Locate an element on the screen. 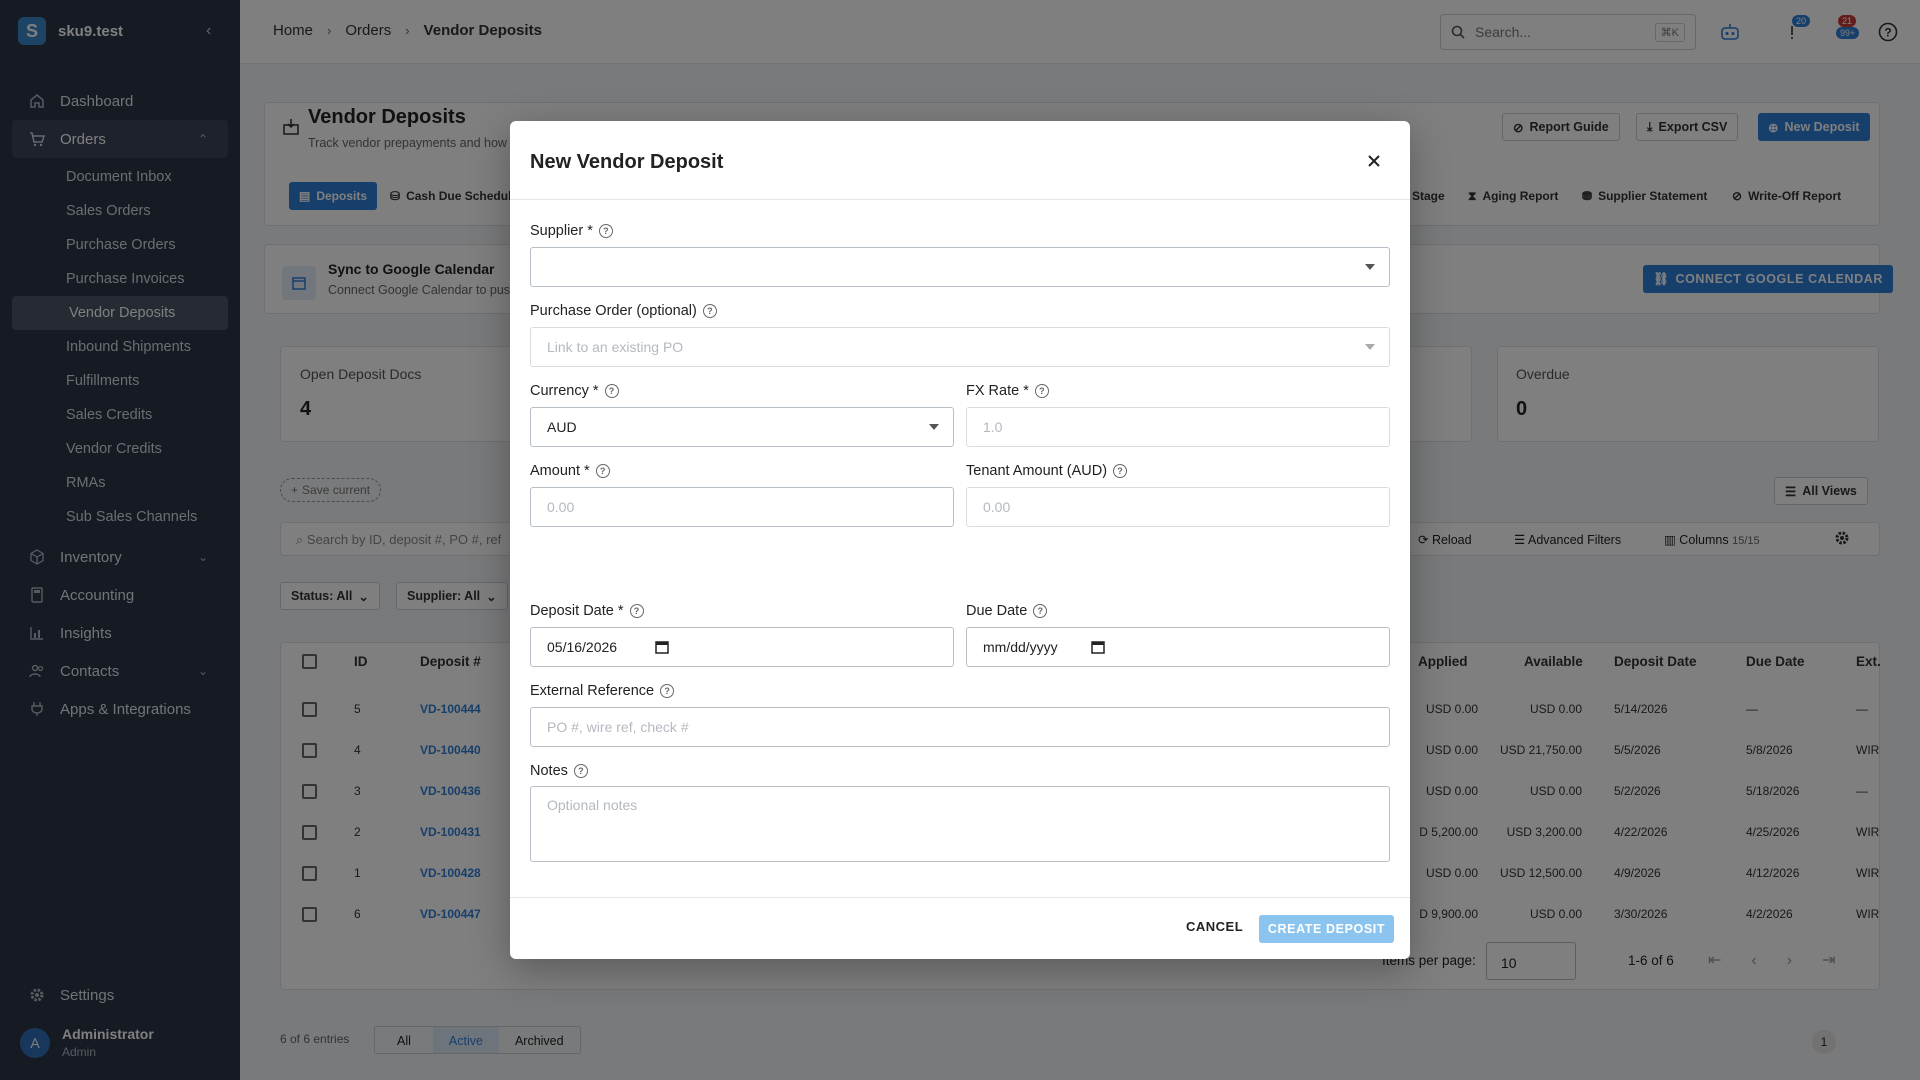 The image size is (1920, 1080). supplier-label-text: Supplier * is located at coordinates (561, 231).